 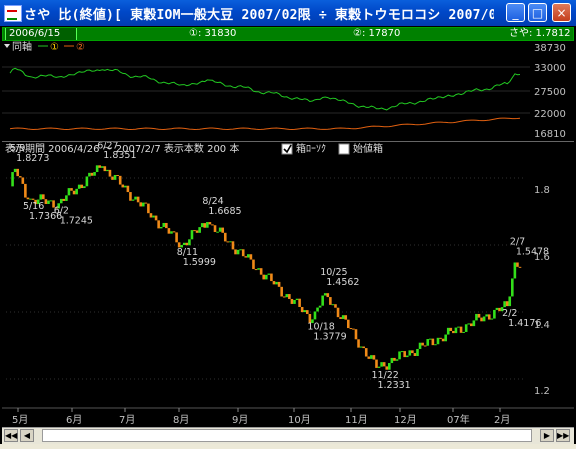 What do you see at coordinates (540, 33) in the screenshot?
I see `spread-readout: さや: 1.7812` at bounding box center [540, 33].